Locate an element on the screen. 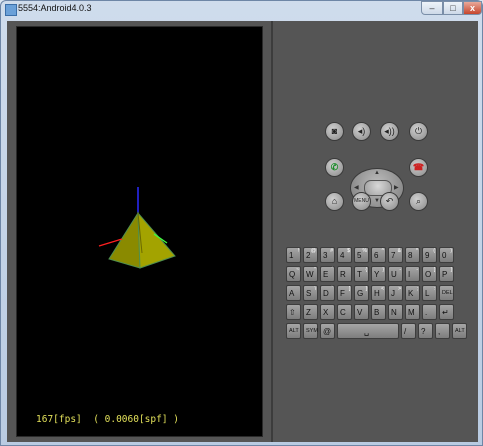 The height and width of the screenshot is (446, 483). volume-up-button: ◂)) is located at coordinates (389, 131).